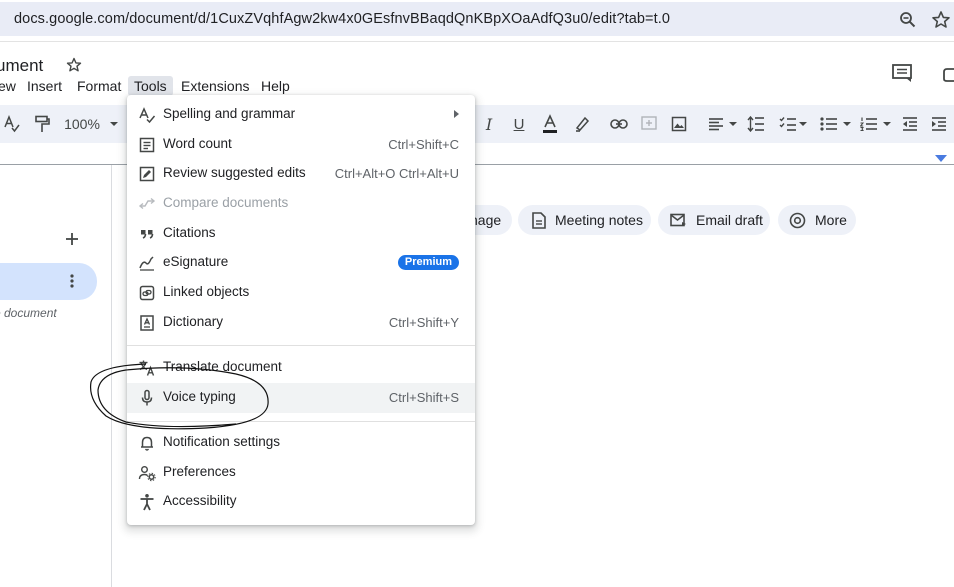 The width and height of the screenshot is (954, 587). Describe the element at coordinates (301, 234) in the screenshot. I see `menu-item-citations: Citations` at that location.